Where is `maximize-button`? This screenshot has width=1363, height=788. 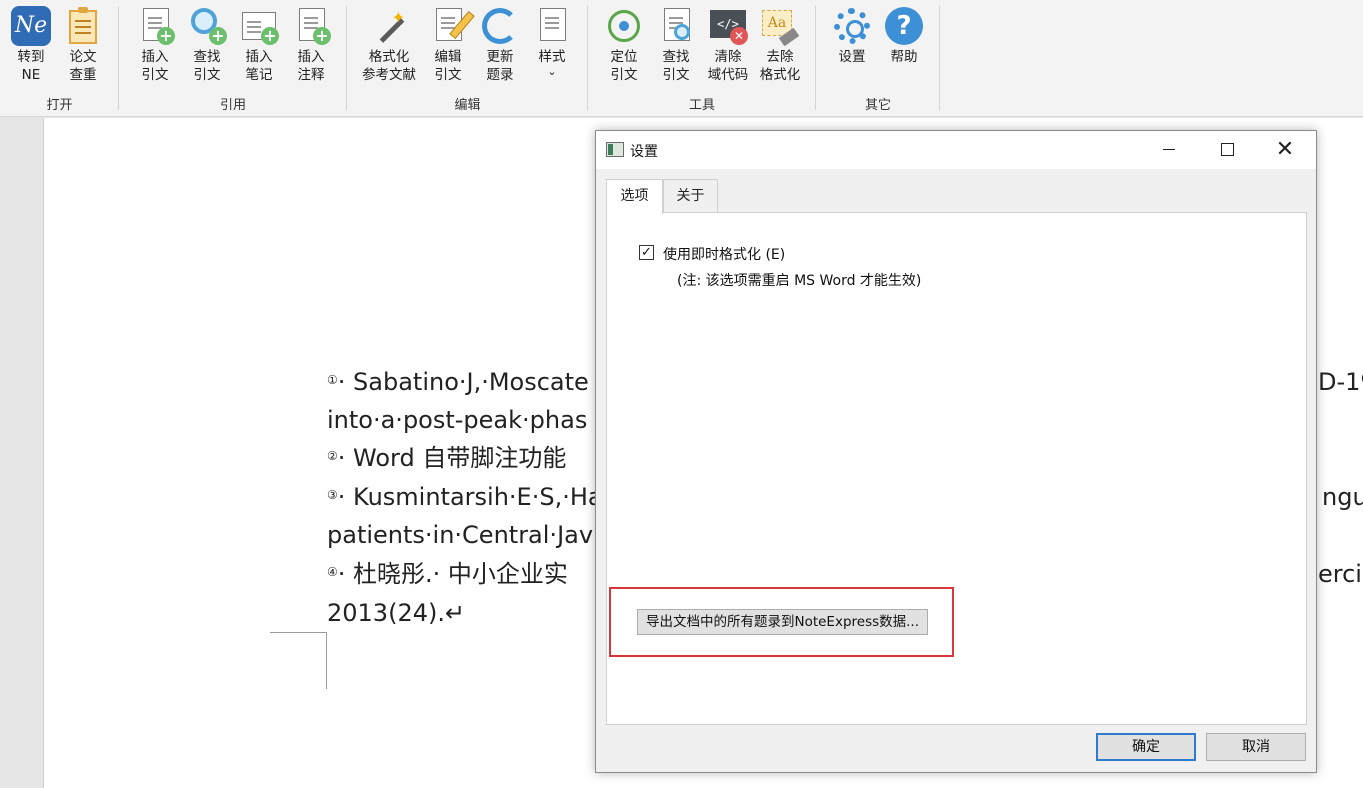 maximize-button is located at coordinates (1227, 150).